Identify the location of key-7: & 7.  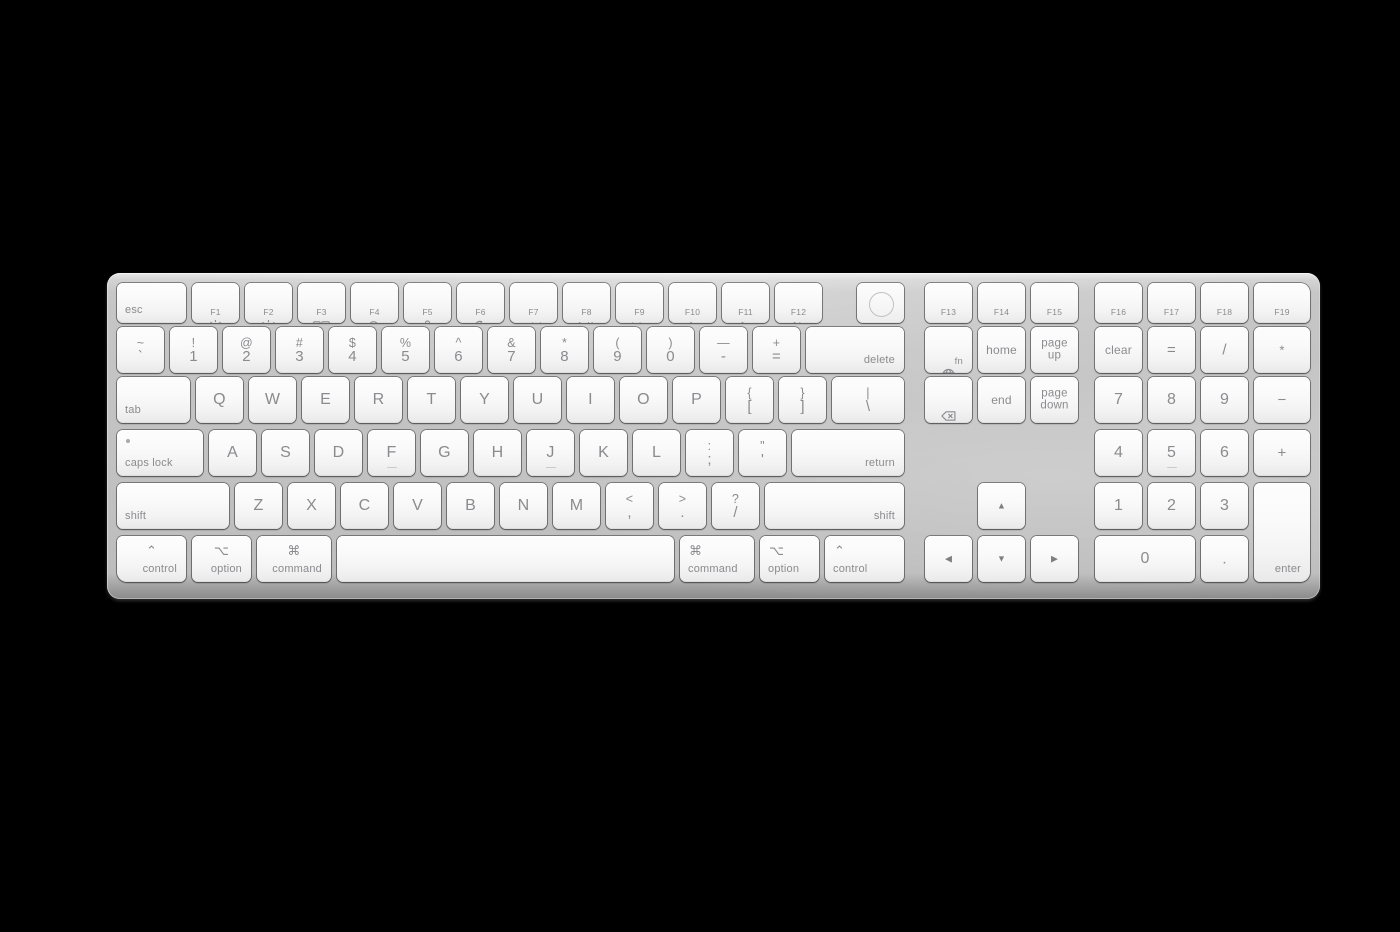
(511, 350).